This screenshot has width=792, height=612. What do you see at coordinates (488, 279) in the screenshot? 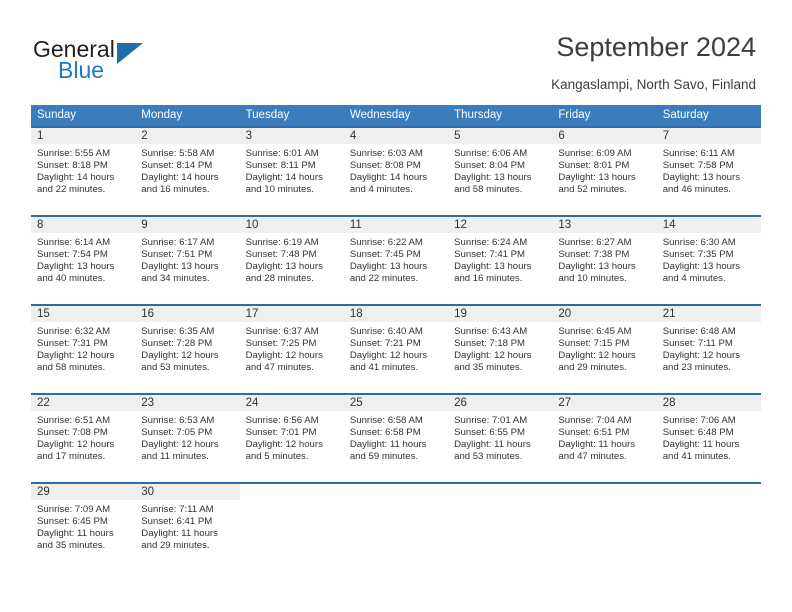
I see `daylight-duration-line2: and 16 minutes.` at bounding box center [488, 279].